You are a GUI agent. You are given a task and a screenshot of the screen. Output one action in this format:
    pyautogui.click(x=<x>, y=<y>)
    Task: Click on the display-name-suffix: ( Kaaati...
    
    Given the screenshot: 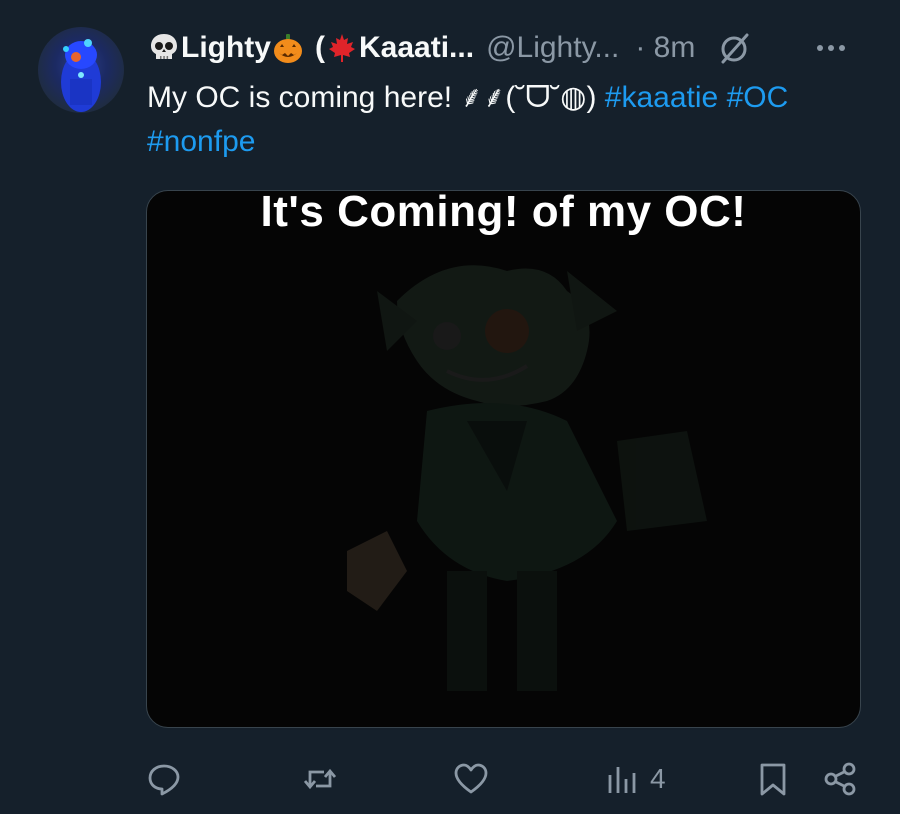 What is the action you would take?
    pyautogui.click(x=394, y=48)
    